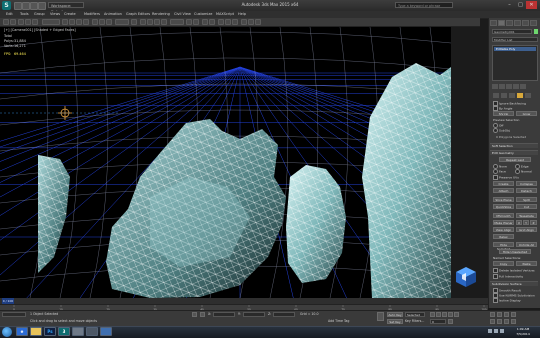 The height and width of the screenshot is (338, 540). Describe the element at coordinates (9, 14) in the screenshot. I see `menu-edit: Edit` at that location.